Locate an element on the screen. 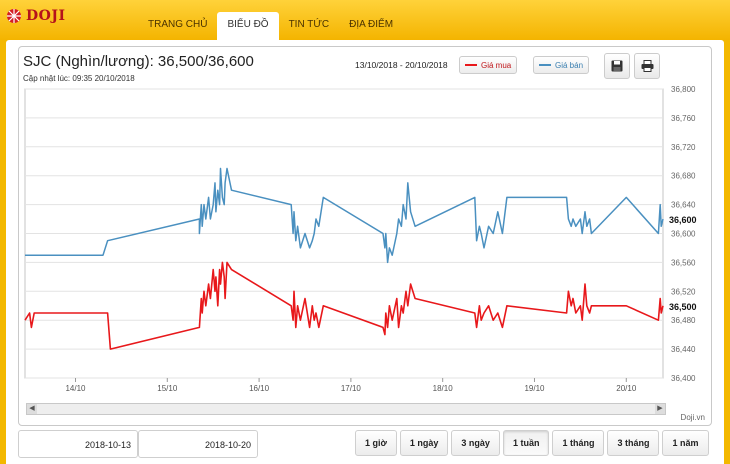  date-from-field: 2018-10-13 is located at coordinates (78, 444).